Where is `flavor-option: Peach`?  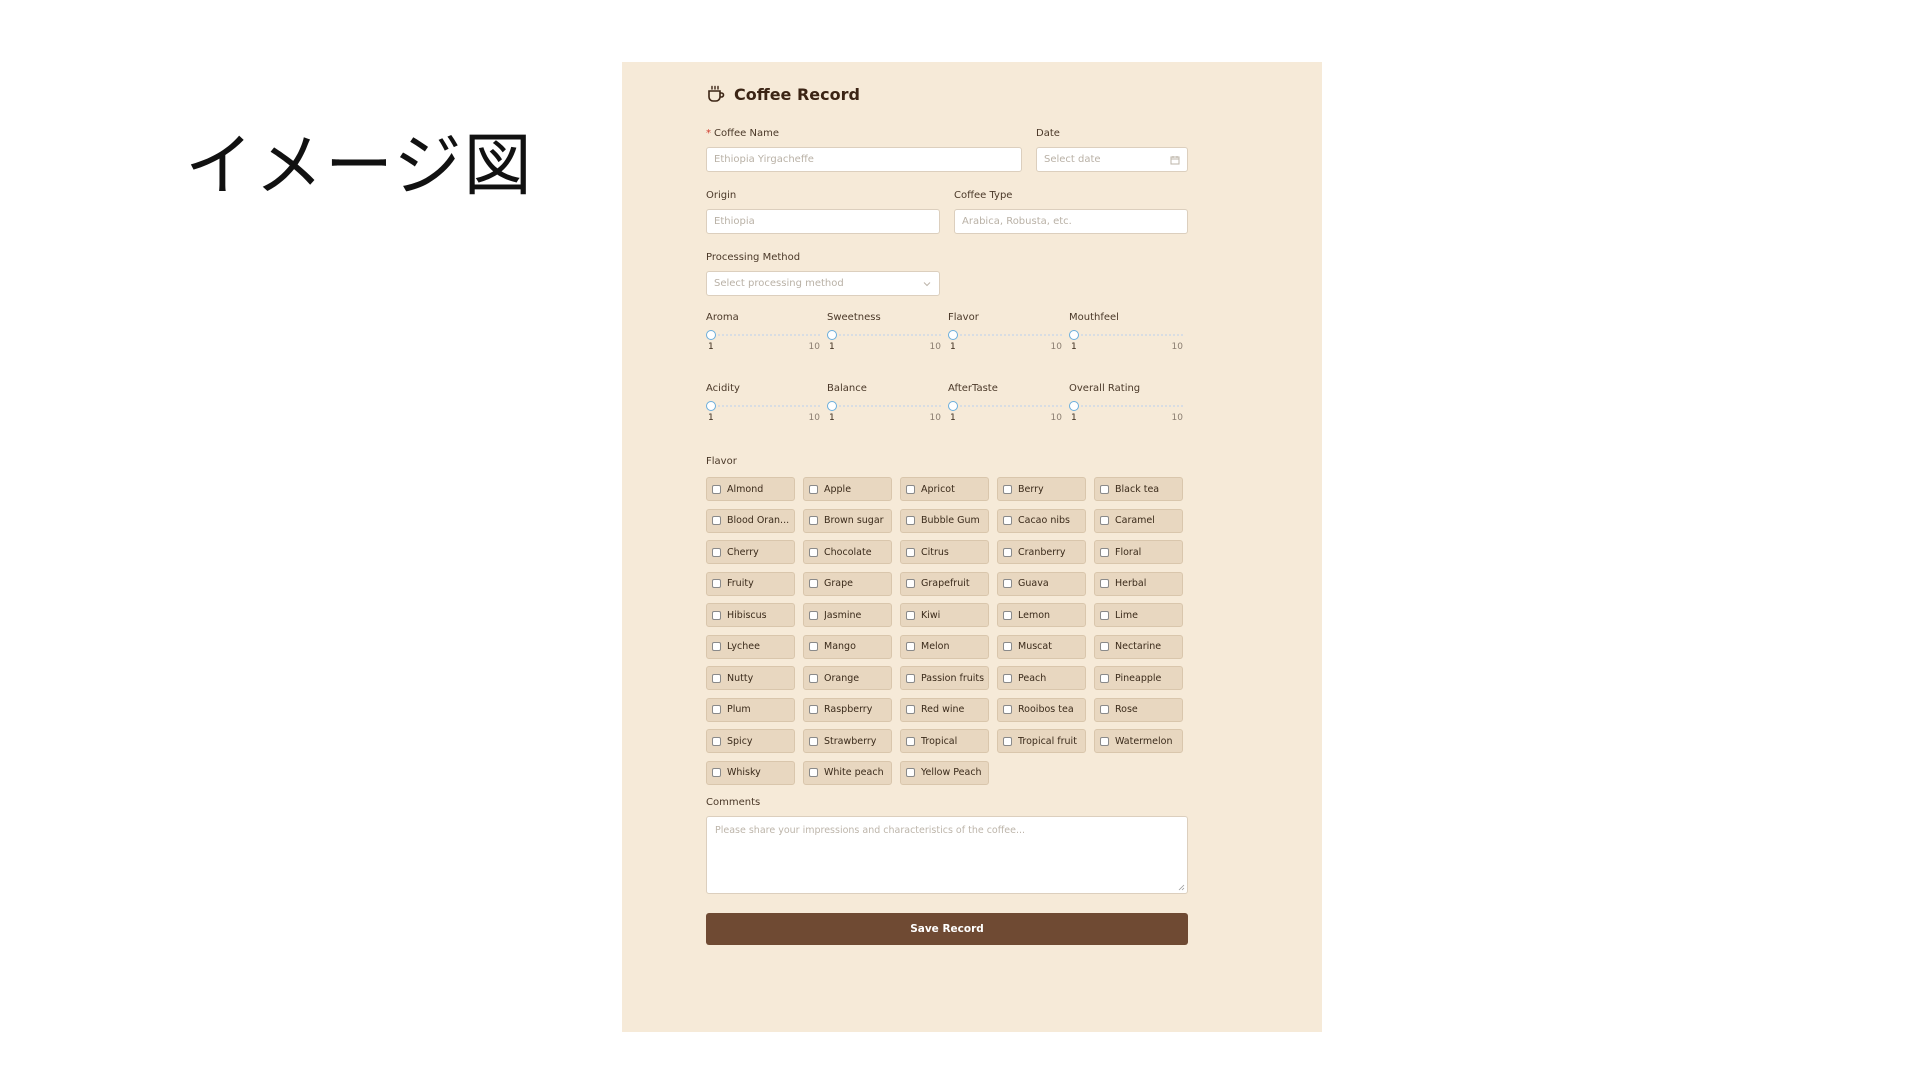 flavor-option: Peach is located at coordinates (1041, 678).